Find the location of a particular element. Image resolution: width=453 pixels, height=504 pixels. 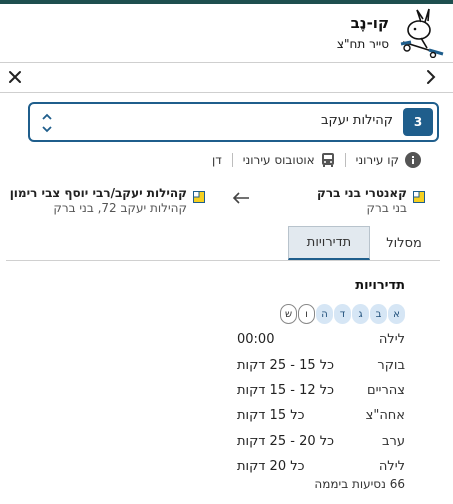

day-monday: ב is located at coordinates (378, 314).